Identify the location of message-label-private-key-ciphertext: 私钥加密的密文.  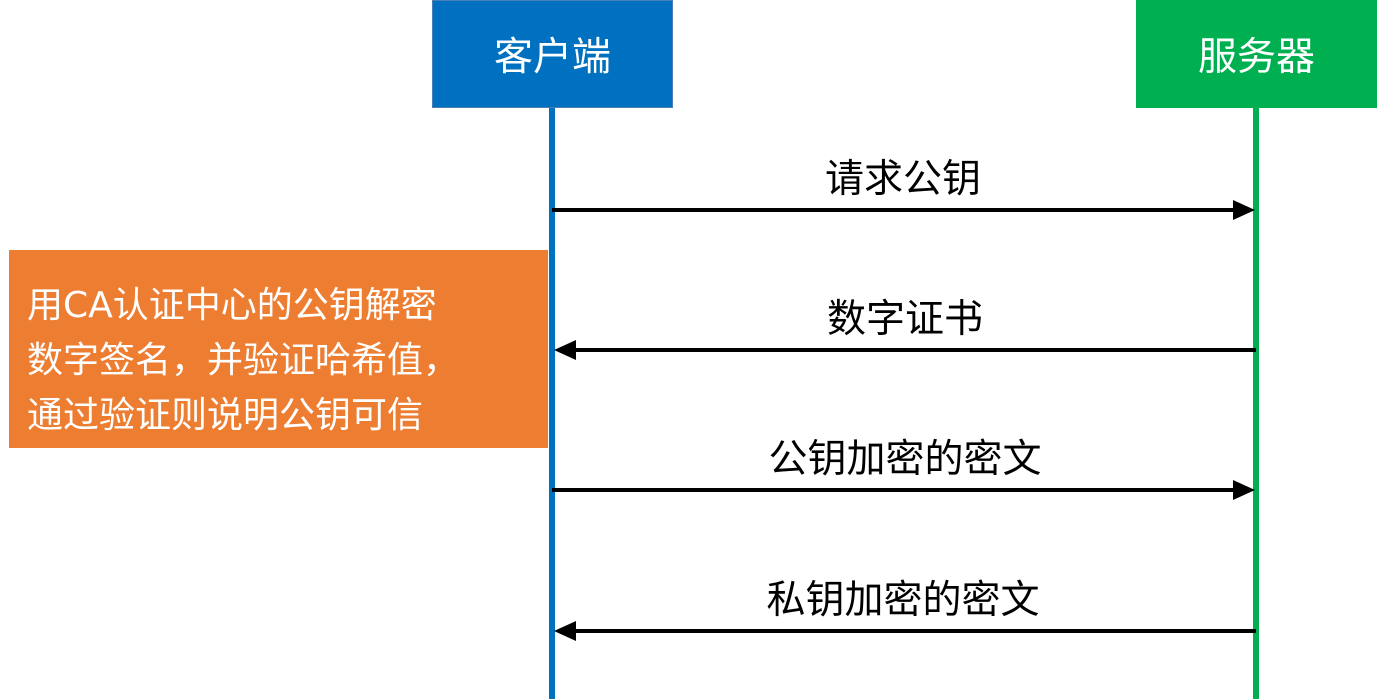
(903, 600).